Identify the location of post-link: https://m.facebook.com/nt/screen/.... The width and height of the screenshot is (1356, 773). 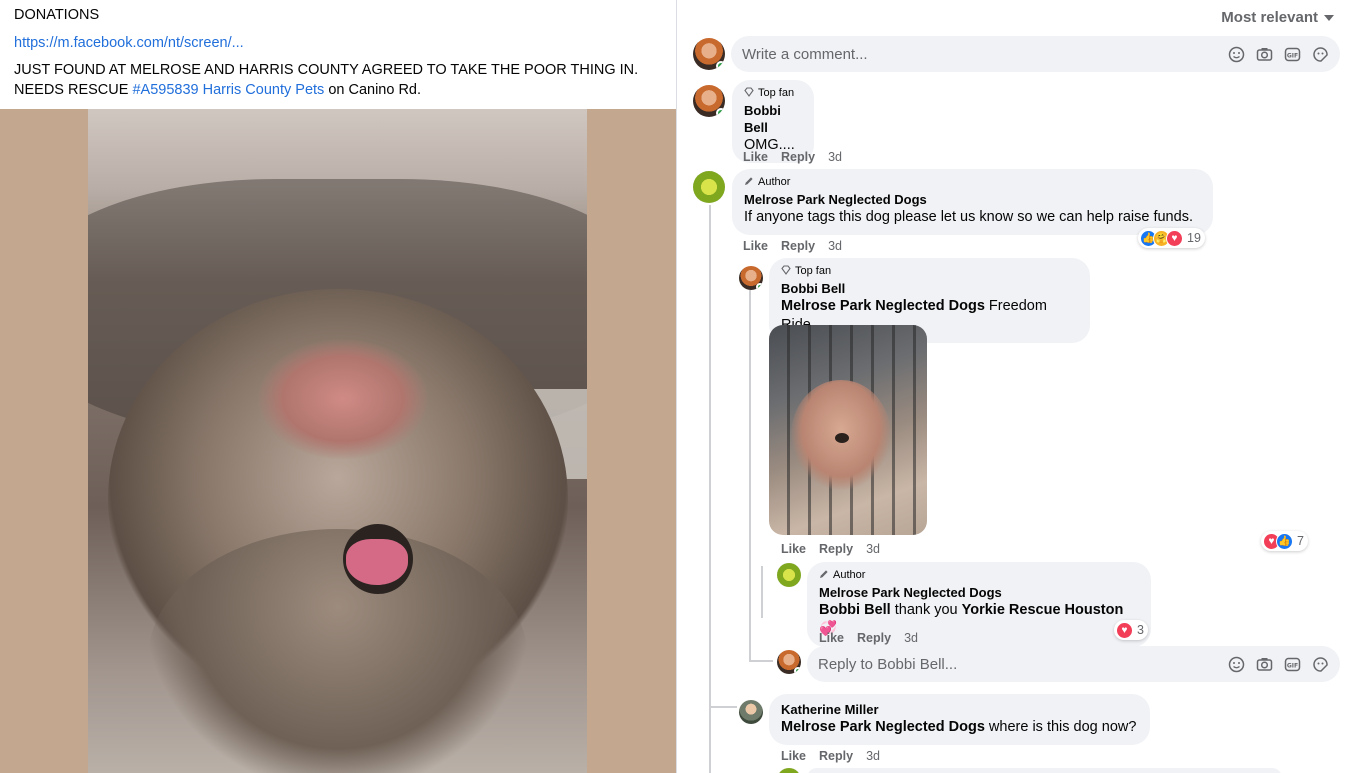
(129, 43).